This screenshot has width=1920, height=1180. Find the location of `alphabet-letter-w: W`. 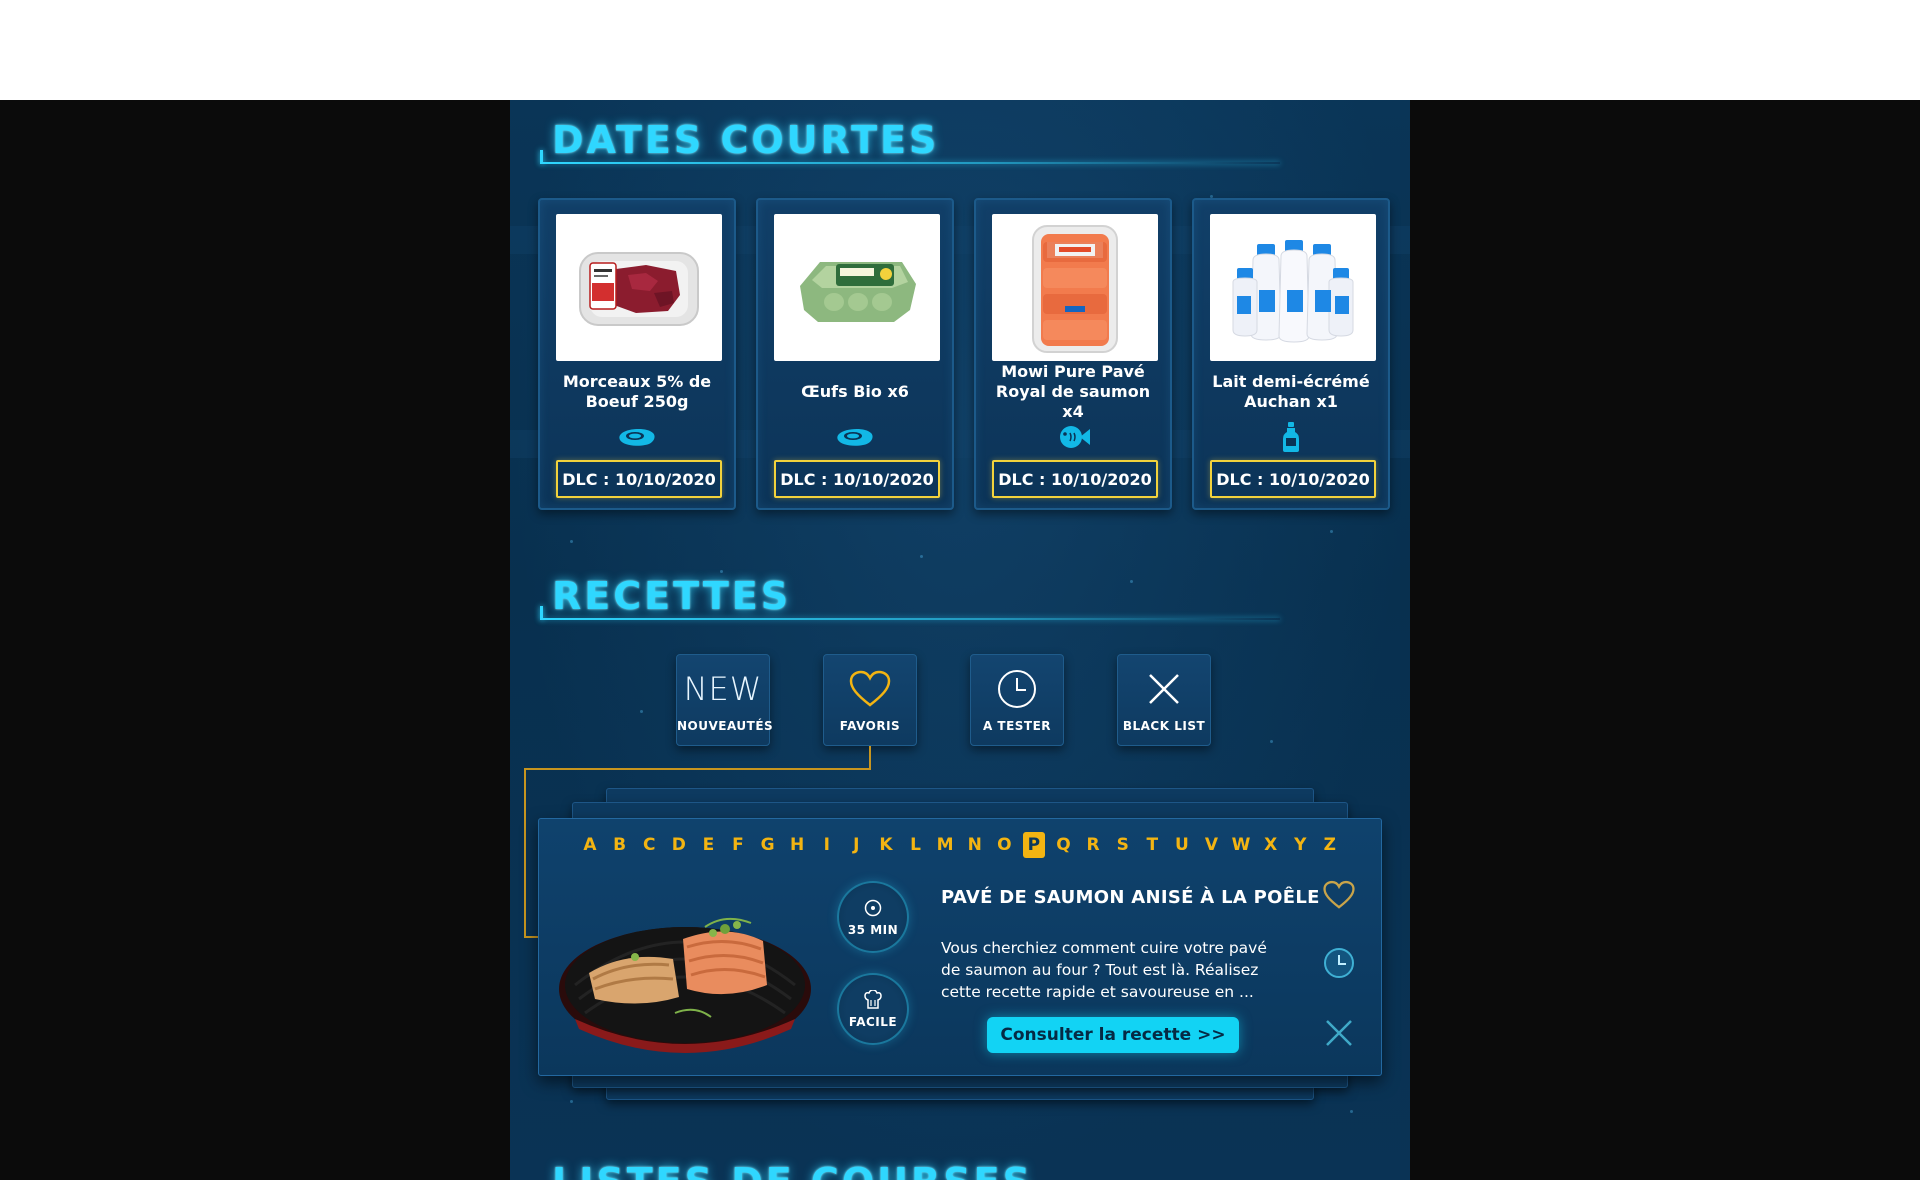

alphabet-letter-w: W is located at coordinates (1241, 845).